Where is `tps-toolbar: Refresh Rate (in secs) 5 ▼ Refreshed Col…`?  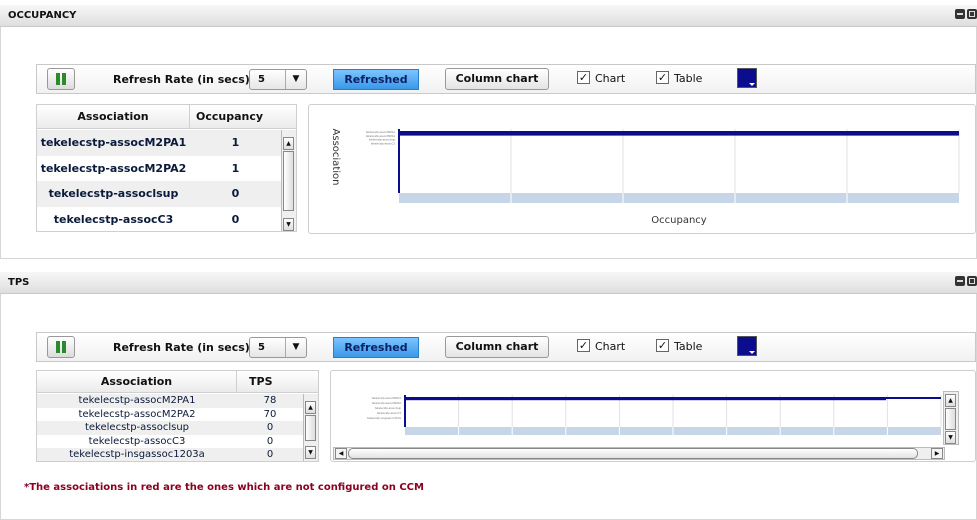
tps-toolbar: Refresh Rate (in secs) 5 ▼ Refreshed Col… is located at coordinates (506, 347).